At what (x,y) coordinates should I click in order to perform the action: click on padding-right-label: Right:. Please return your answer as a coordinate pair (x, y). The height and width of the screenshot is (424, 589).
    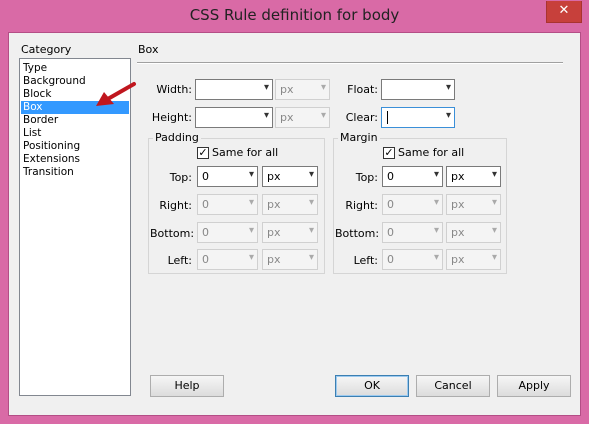
    Looking at the image, I should click on (175, 205).